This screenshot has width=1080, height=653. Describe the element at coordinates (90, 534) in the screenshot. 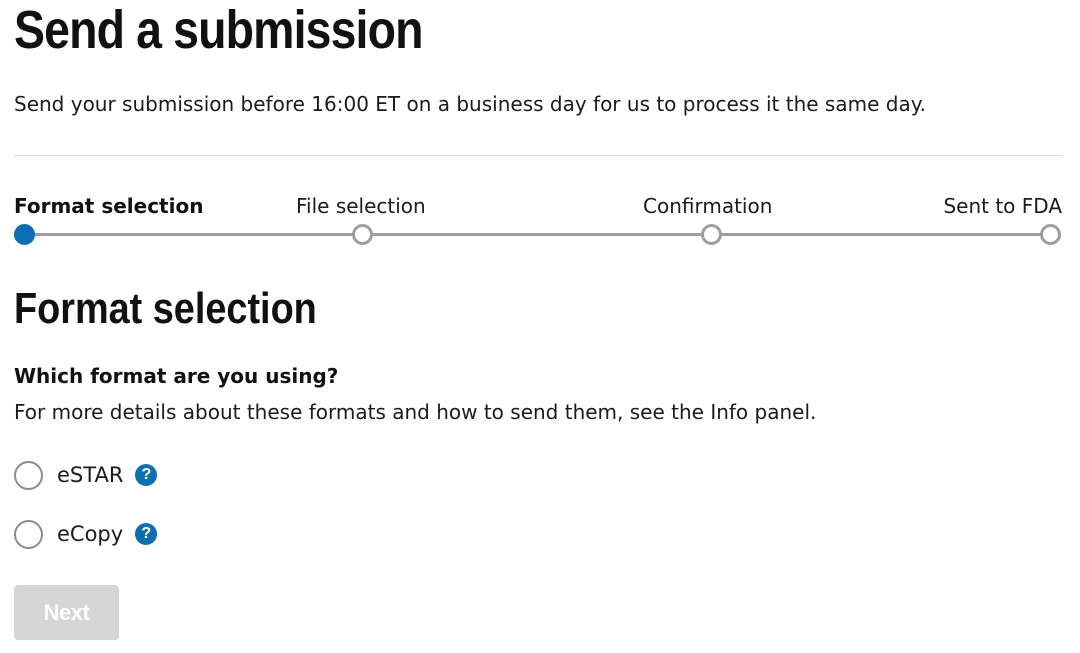

I see `ecopy-label: eCopy` at that location.